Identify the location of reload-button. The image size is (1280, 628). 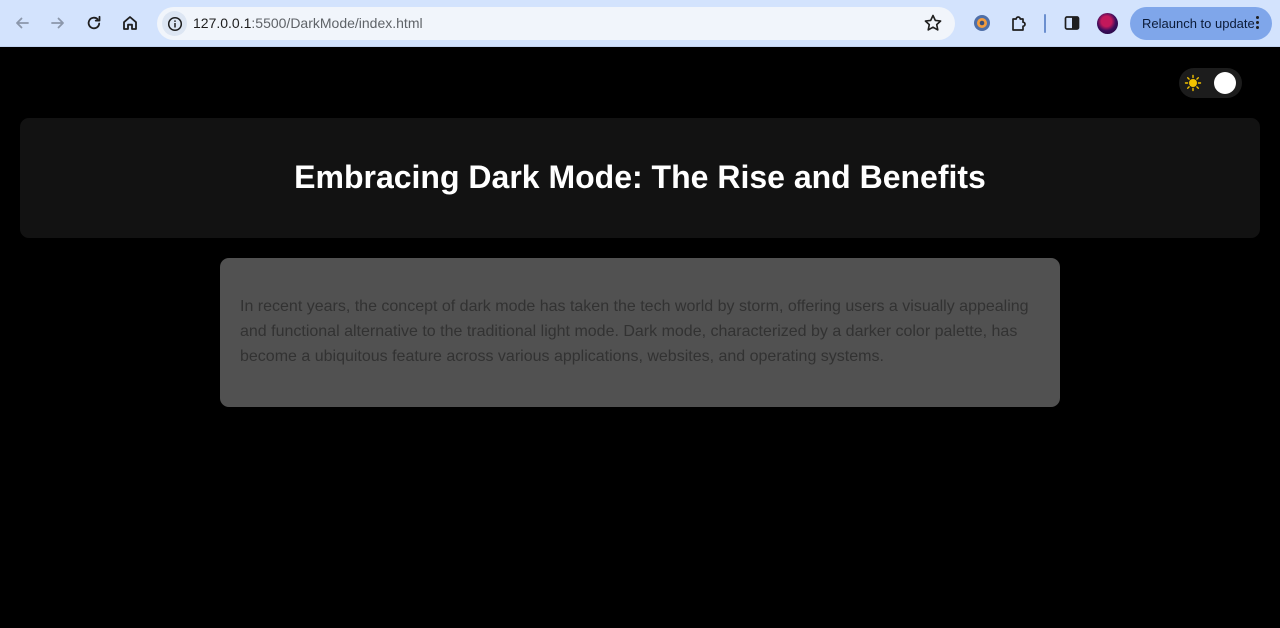
(94, 23).